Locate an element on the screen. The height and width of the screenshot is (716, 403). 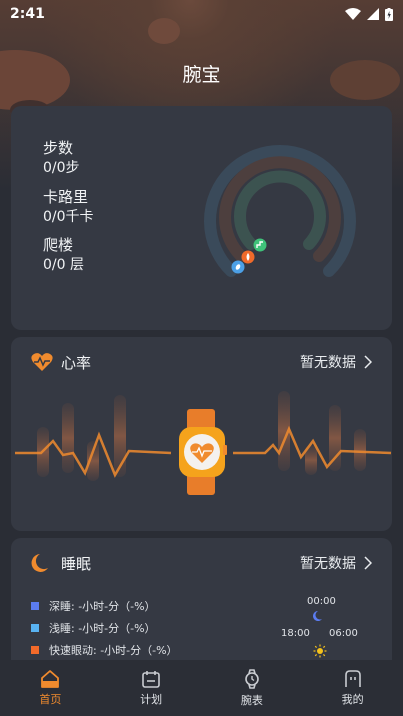
profile-icon is located at coordinates (352, 678).